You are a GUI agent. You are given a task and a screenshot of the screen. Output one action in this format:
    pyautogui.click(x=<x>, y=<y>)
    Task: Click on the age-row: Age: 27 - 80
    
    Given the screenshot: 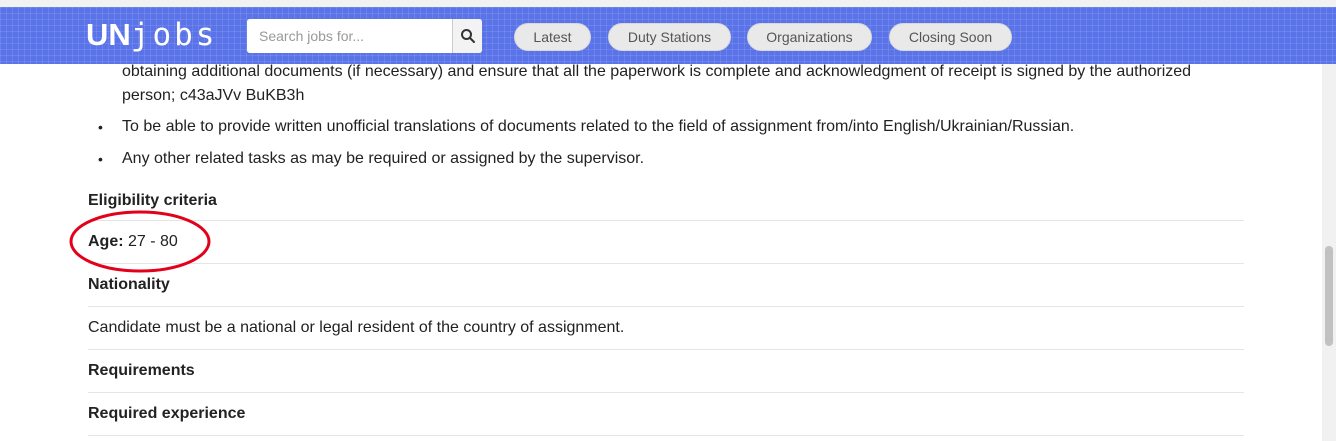 What is the action you would take?
    pyautogui.click(x=666, y=242)
    